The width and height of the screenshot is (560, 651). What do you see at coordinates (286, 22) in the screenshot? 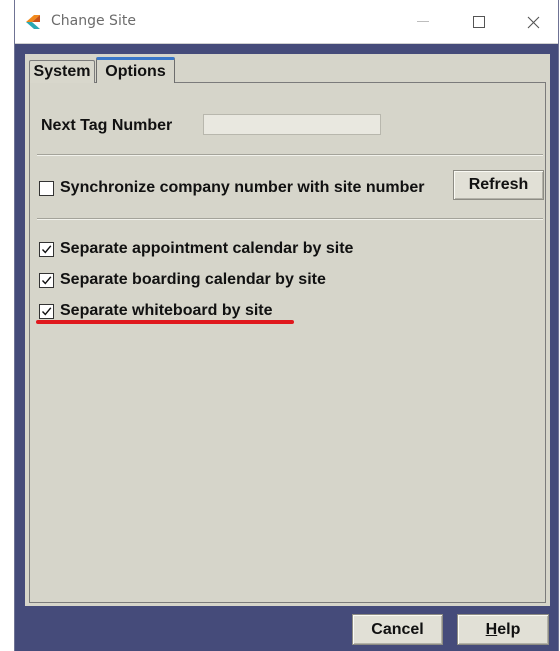
I see `title-bar: Change Site` at bounding box center [286, 22].